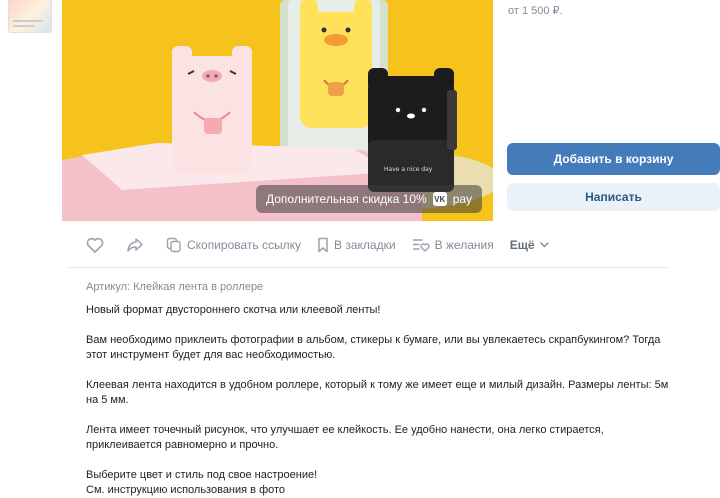  What do you see at coordinates (439, 199) in the screenshot?
I see `vk-logo-icon: VK` at bounding box center [439, 199].